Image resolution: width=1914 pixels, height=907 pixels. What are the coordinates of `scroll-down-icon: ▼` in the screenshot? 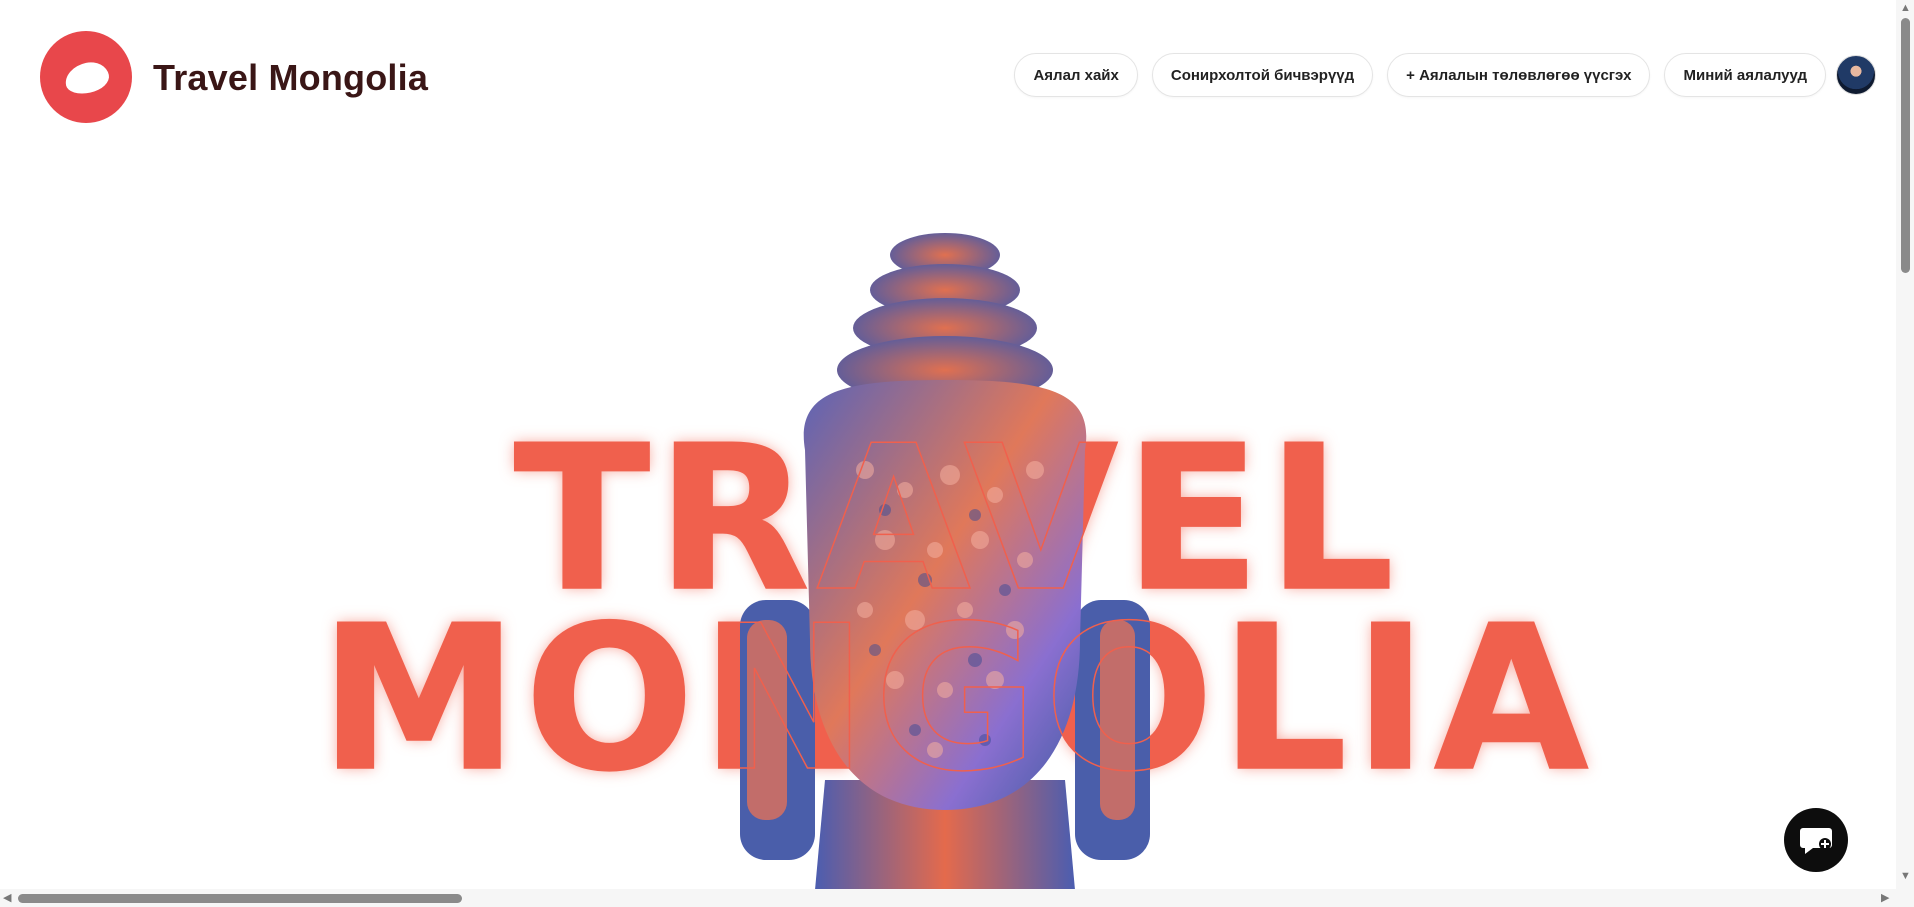 It's located at (1905, 876).